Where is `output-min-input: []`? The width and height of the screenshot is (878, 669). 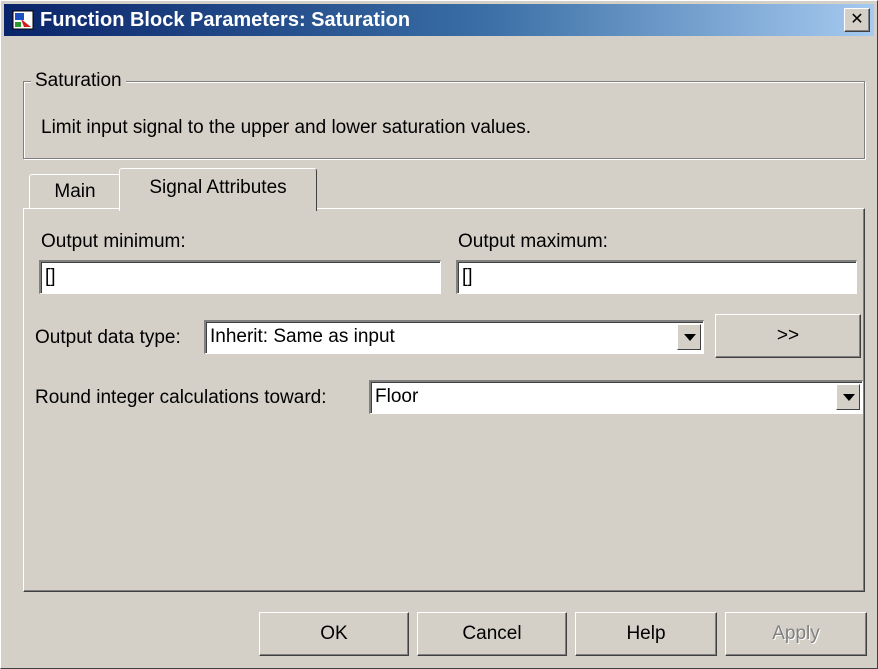 output-min-input: [] is located at coordinates (240, 277).